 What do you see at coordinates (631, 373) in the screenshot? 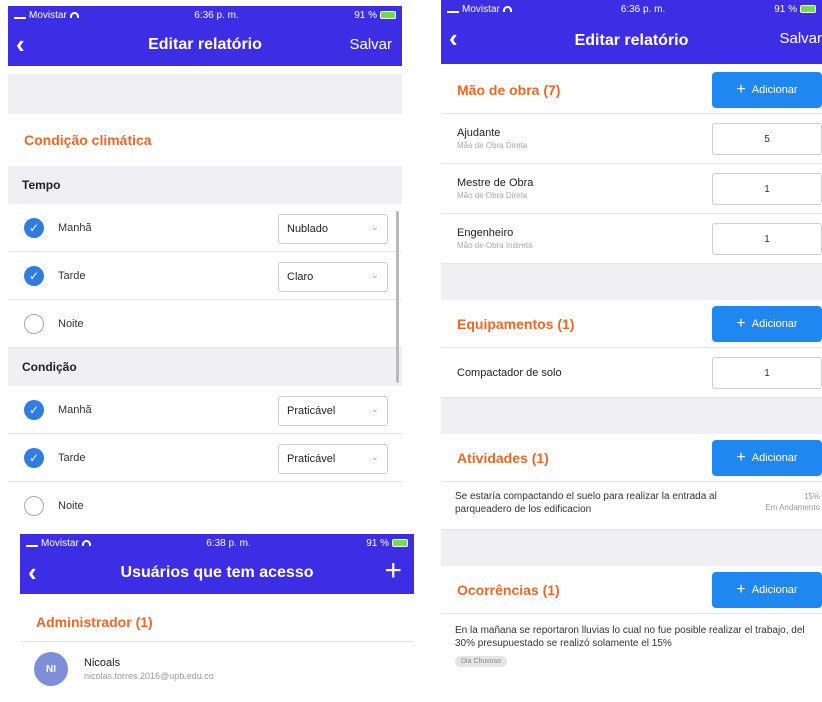
I see `equipment-item: Compactador de solo 1` at bounding box center [631, 373].